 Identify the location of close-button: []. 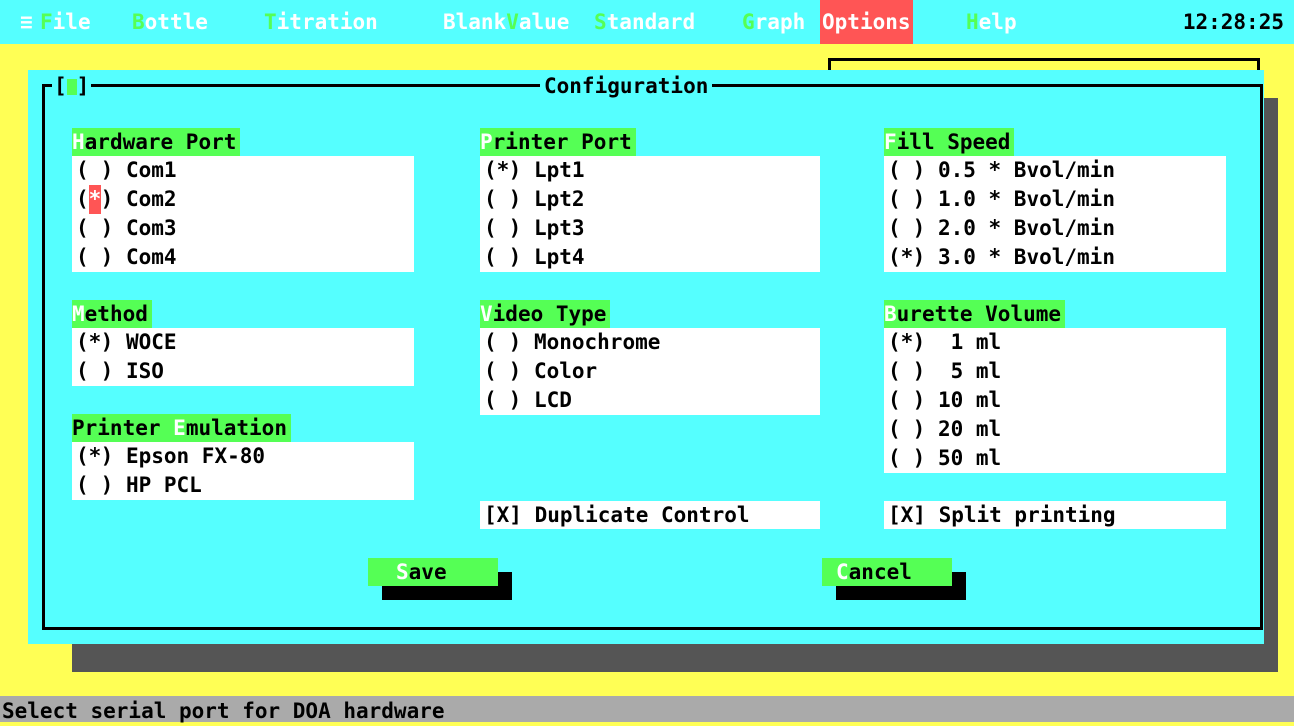
(72, 86).